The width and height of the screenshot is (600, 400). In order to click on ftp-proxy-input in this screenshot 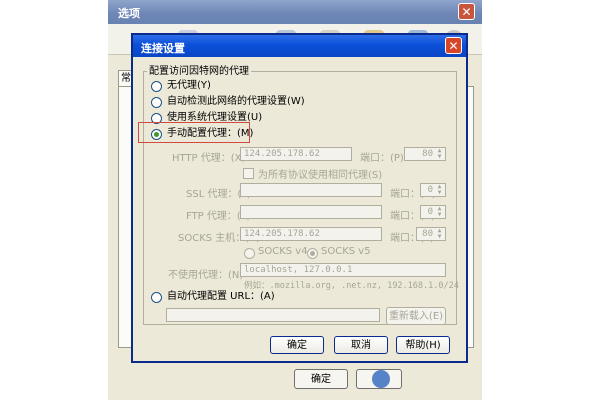, I will do `click(311, 212)`.